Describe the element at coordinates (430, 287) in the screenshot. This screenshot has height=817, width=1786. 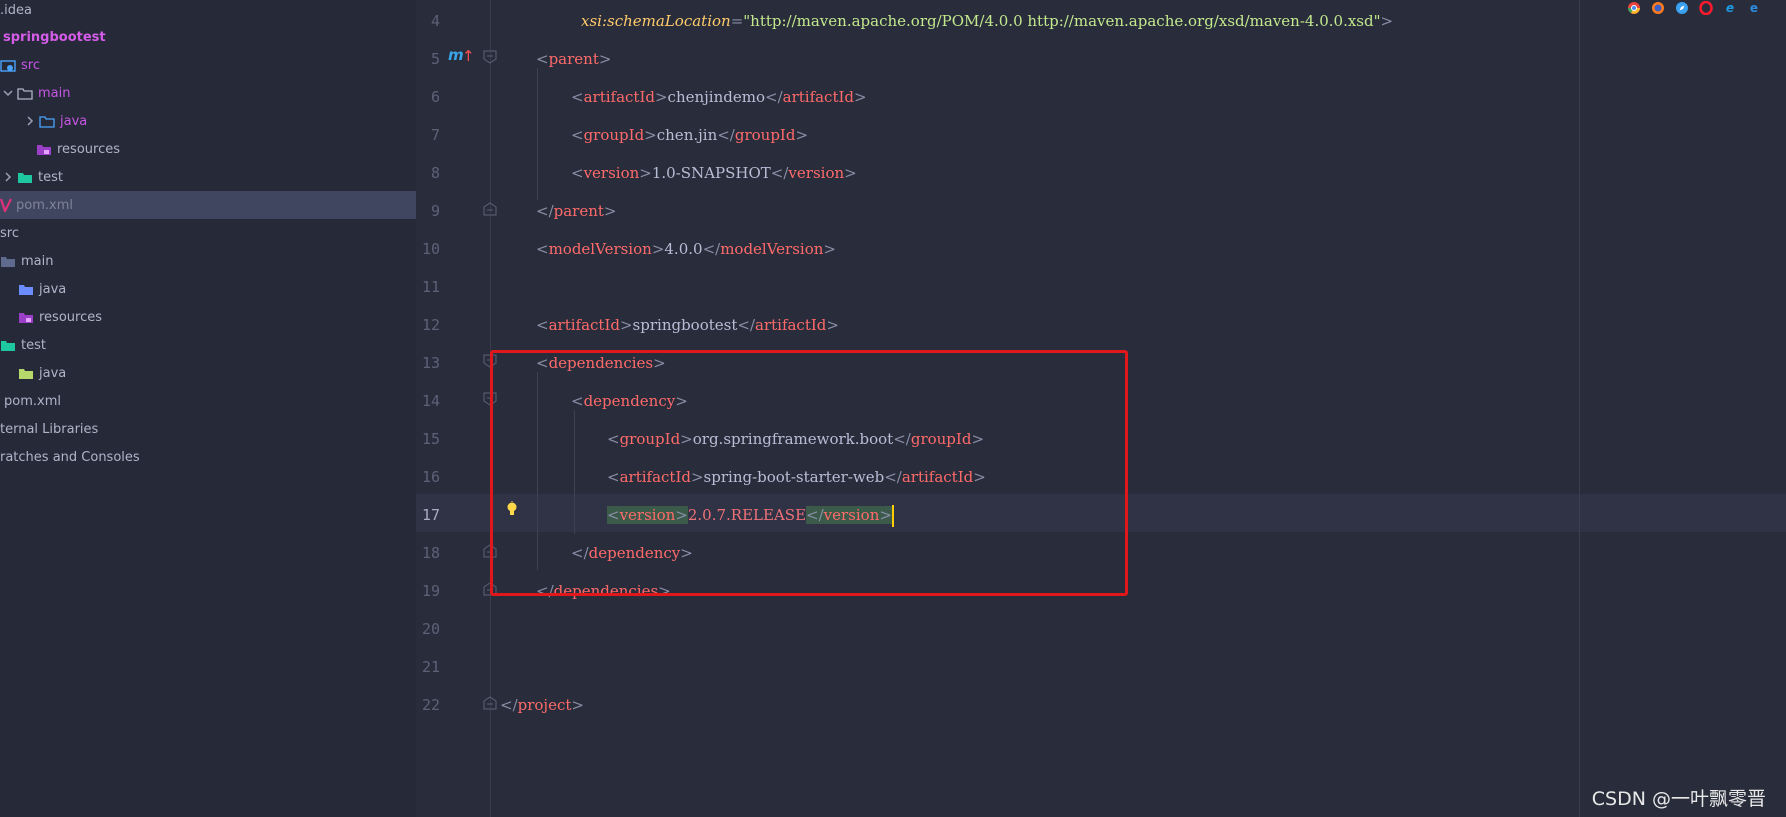
I see `line-number: 11` at that location.